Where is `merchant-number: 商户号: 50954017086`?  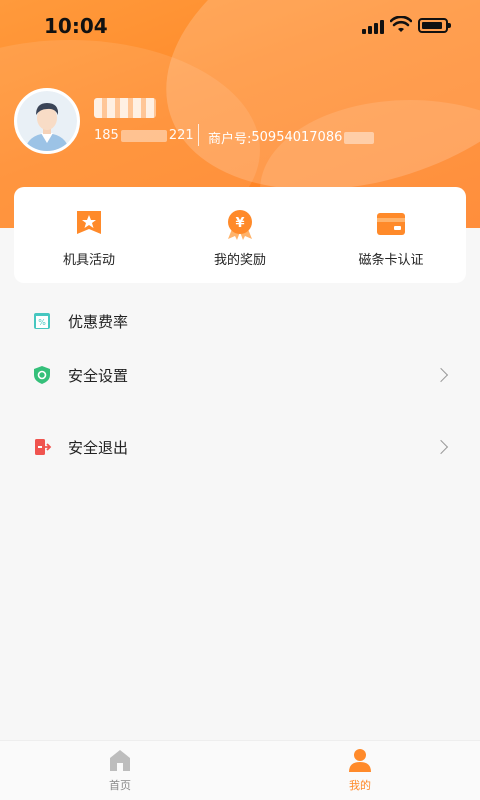
merchant-number: 商户号: 50954017086 is located at coordinates (292, 137).